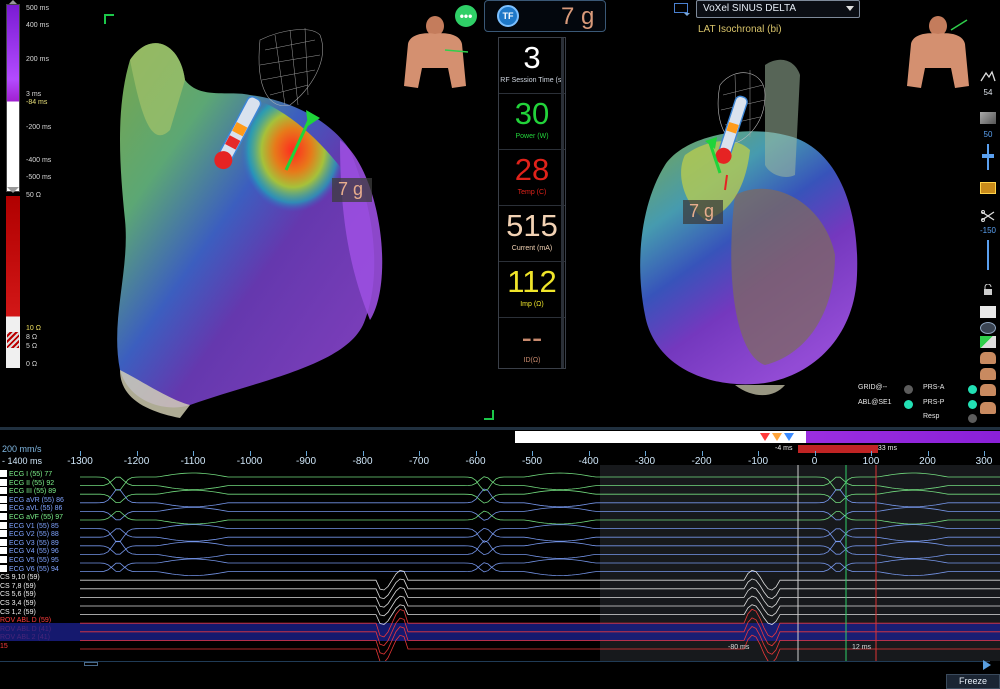  I want to click on temp-metric: 28 Temp (C), so click(532, 178).